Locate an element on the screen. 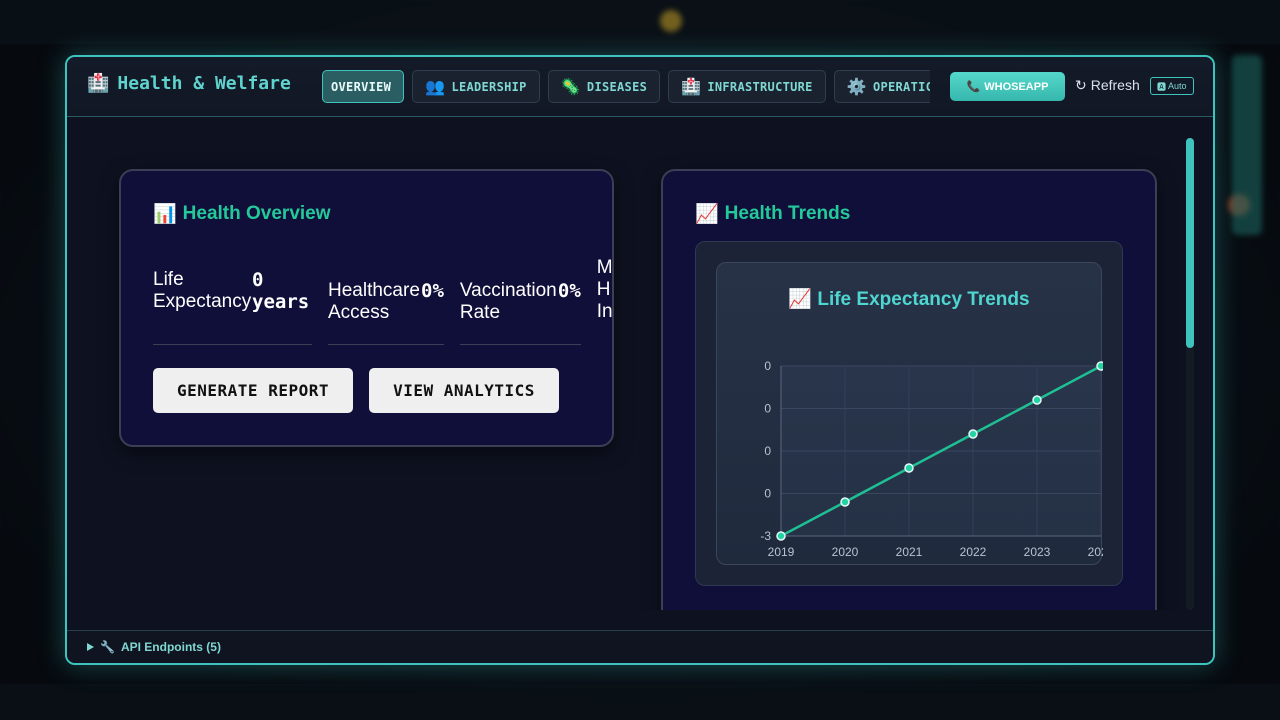  background-bottombar is located at coordinates (640, 702).